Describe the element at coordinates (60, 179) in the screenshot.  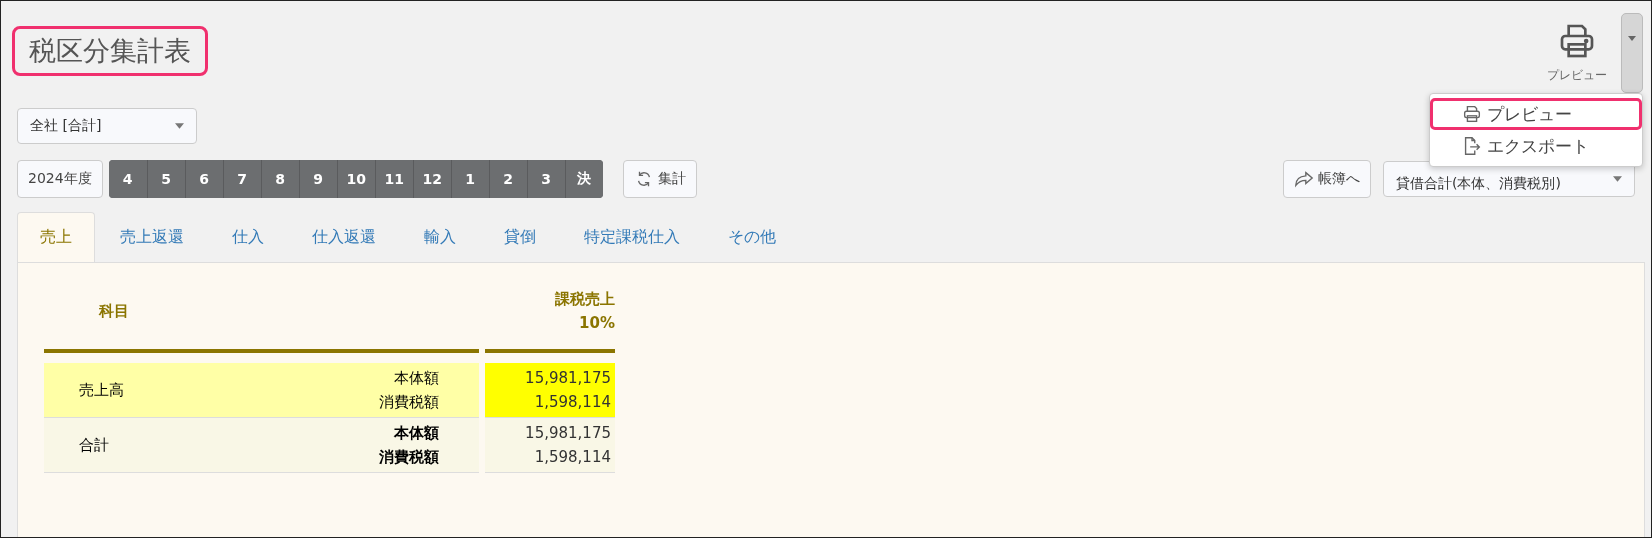
I see `fiscal-year-button: 2024年度` at that location.